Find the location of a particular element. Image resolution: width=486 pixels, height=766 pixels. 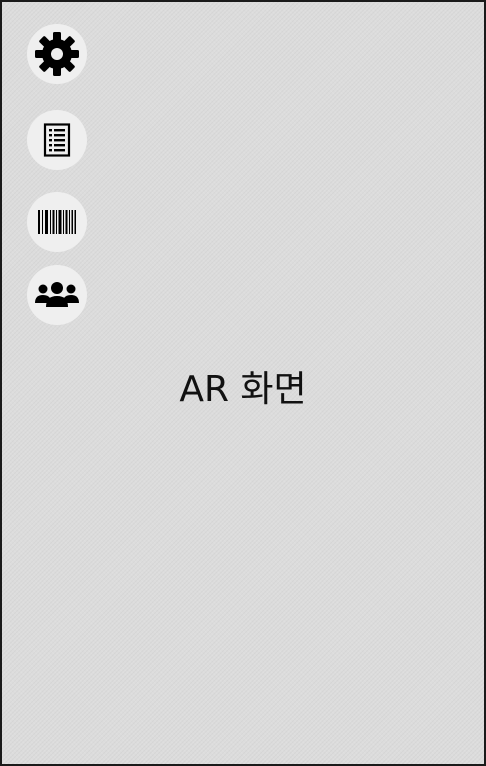

barcode-button is located at coordinates (57, 222).